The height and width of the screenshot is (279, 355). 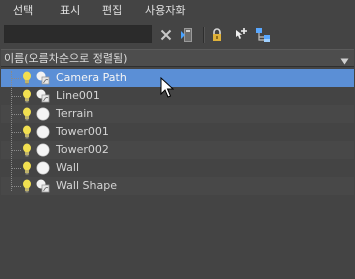 What do you see at coordinates (78, 95) in the screenshot?
I see `list-item-label: Line001` at bounding box center [78, 95].